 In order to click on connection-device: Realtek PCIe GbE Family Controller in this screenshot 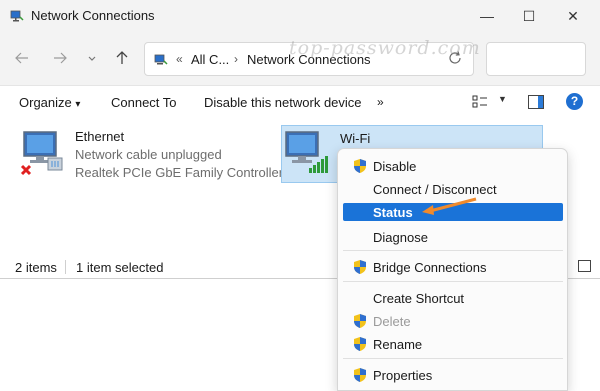, I will do `click(179, 172)`.